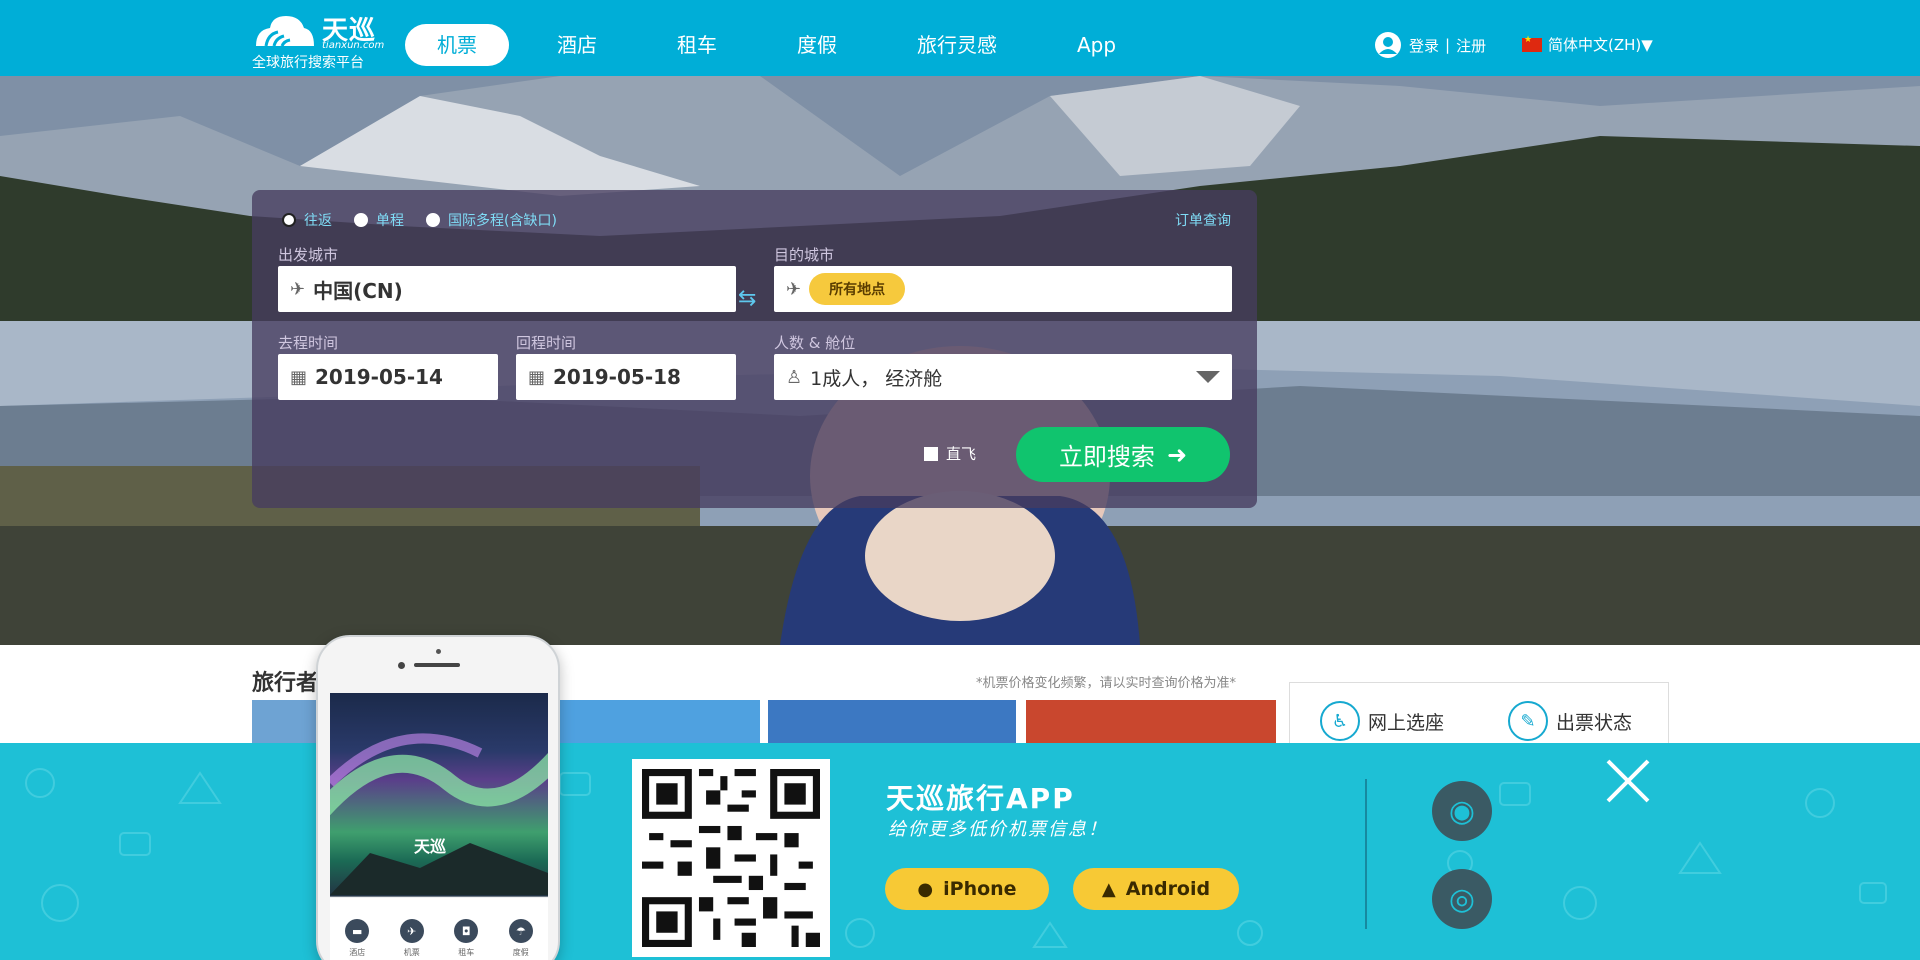 Image resolution: width=1920 pixels, height=960 pixels. Describe the element at coordinates (1462, 811) in the screenshot. I see `wechat-icon: ◉` at that location.